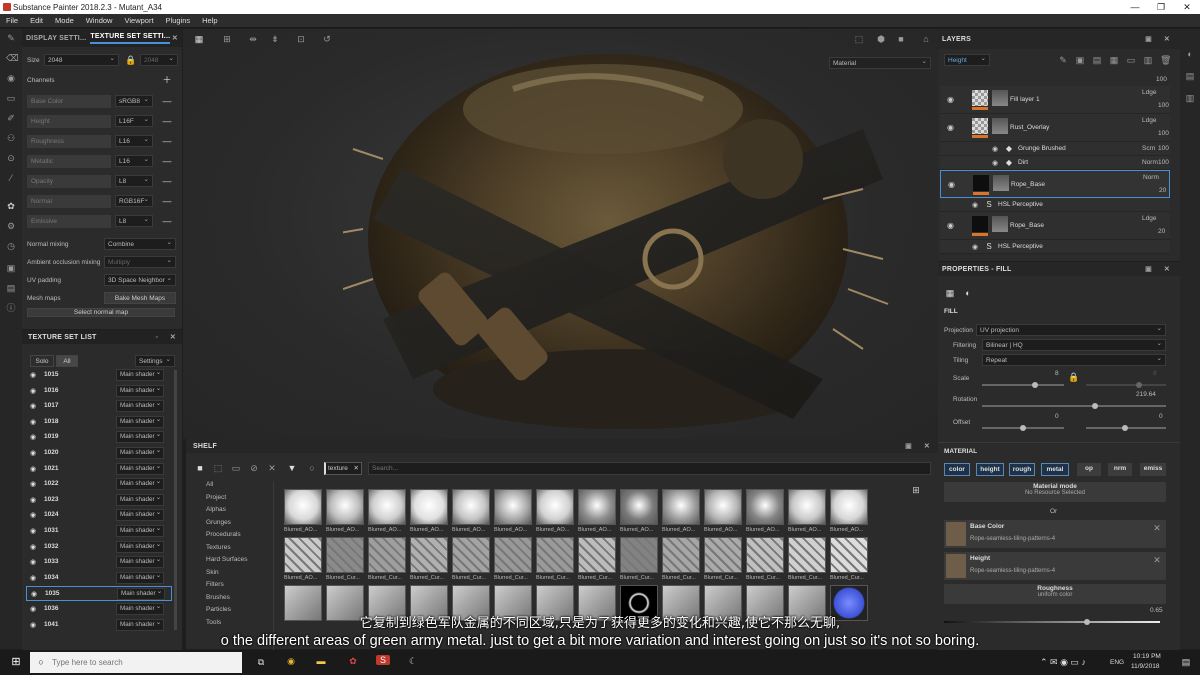 The width and height of the screenshot is (1200, 675). I want to click on layer-opacity: 20, so click(1161, 231).